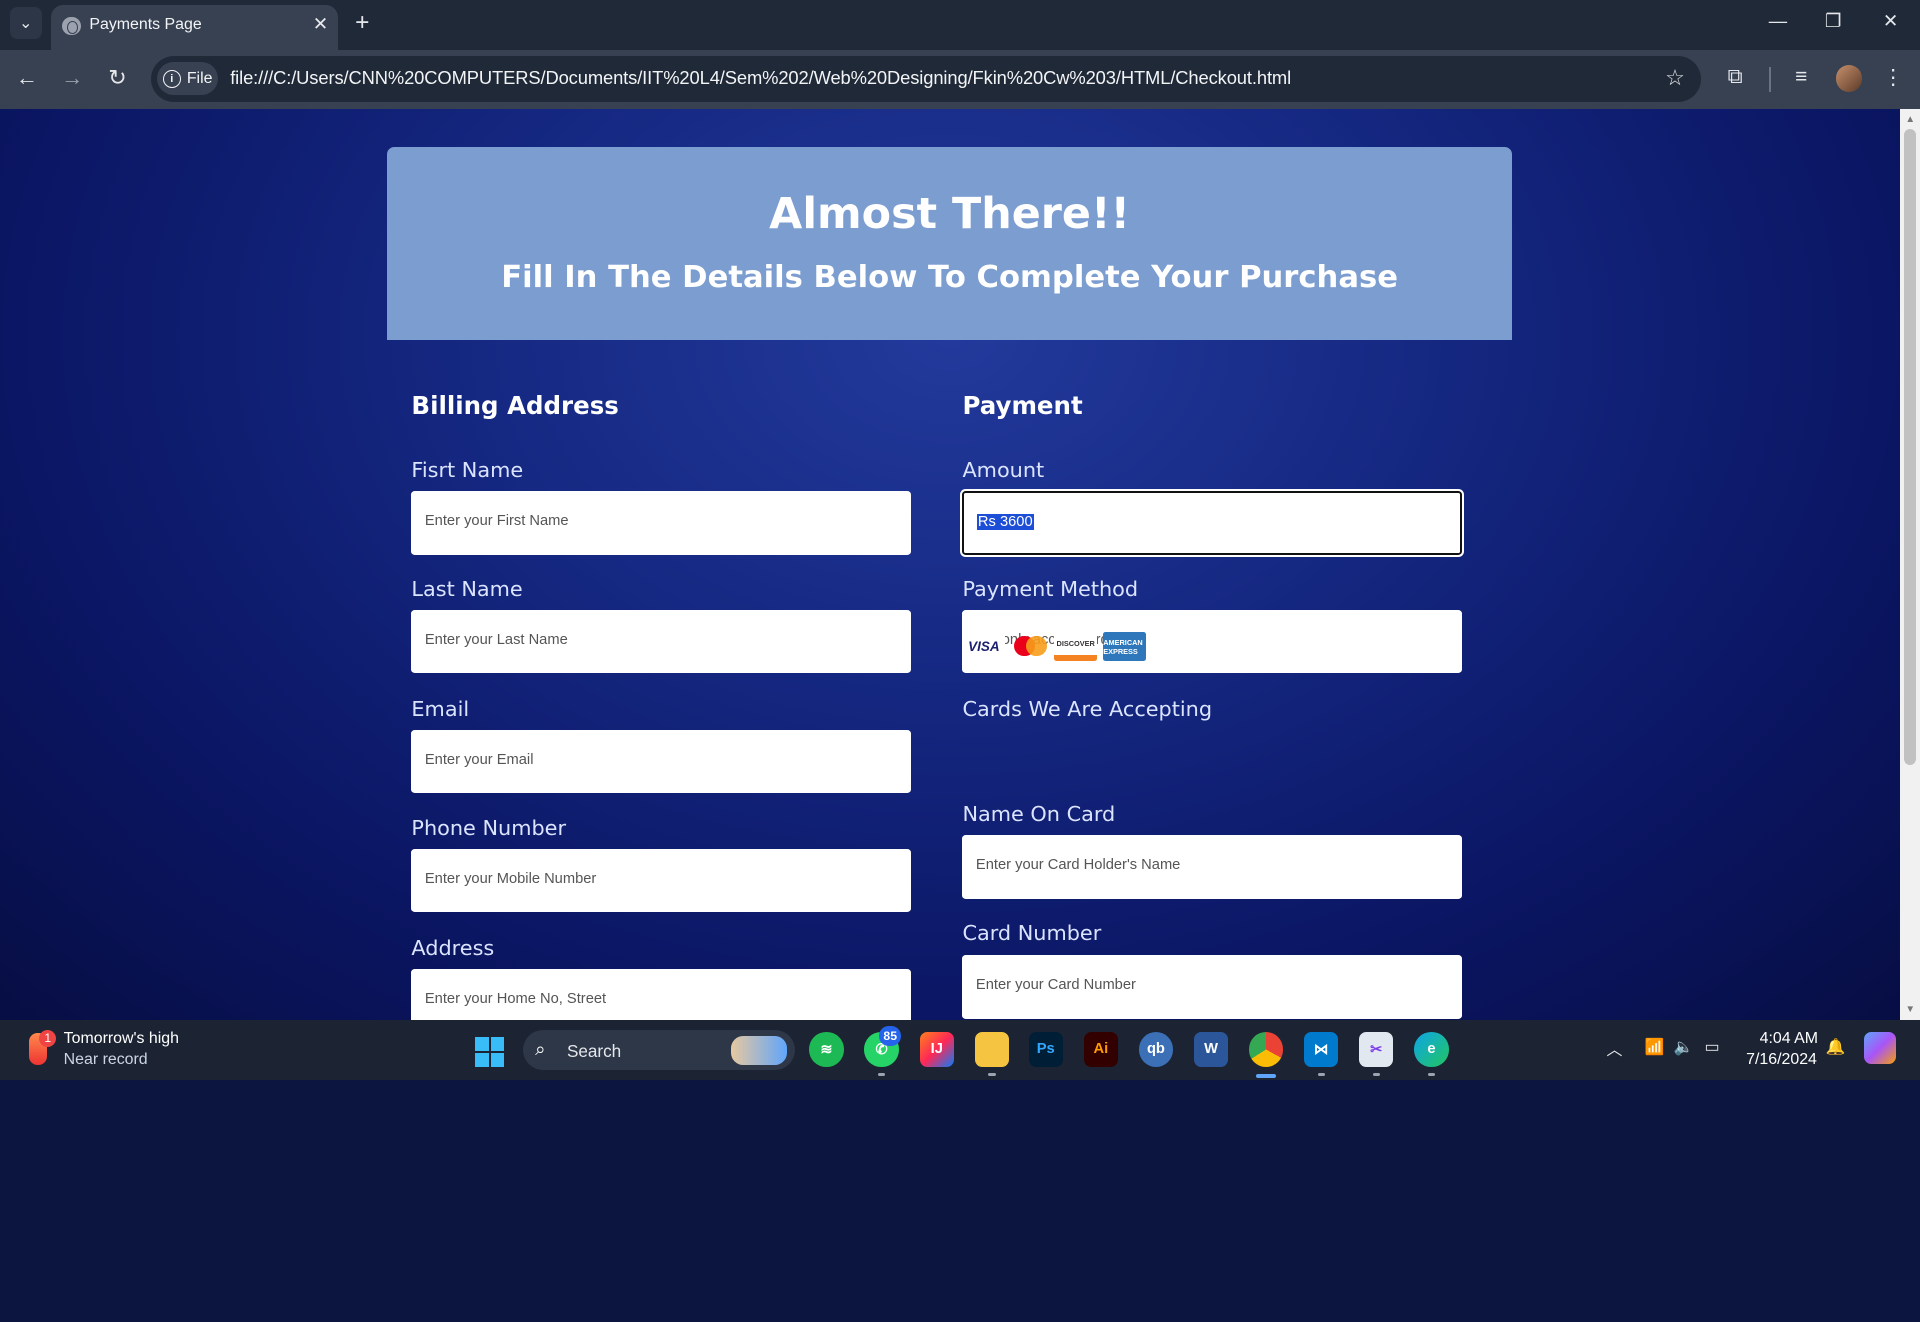  What do you see at coordinates (1890, 21) in the screenshot?
I see `close-window-icon: ✕` at bounding box center [1890, 21].